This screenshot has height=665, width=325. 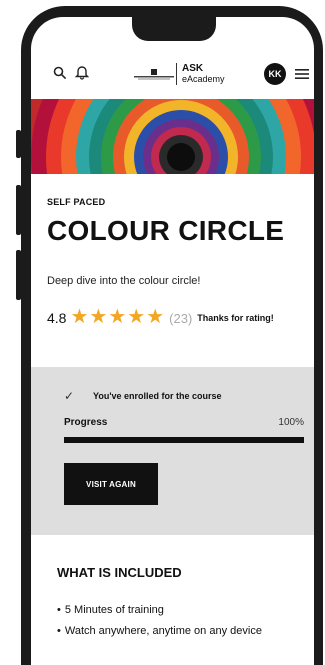 I want to click on visit-again-button: VISIT AGAIN, so click(x=111, y=484).